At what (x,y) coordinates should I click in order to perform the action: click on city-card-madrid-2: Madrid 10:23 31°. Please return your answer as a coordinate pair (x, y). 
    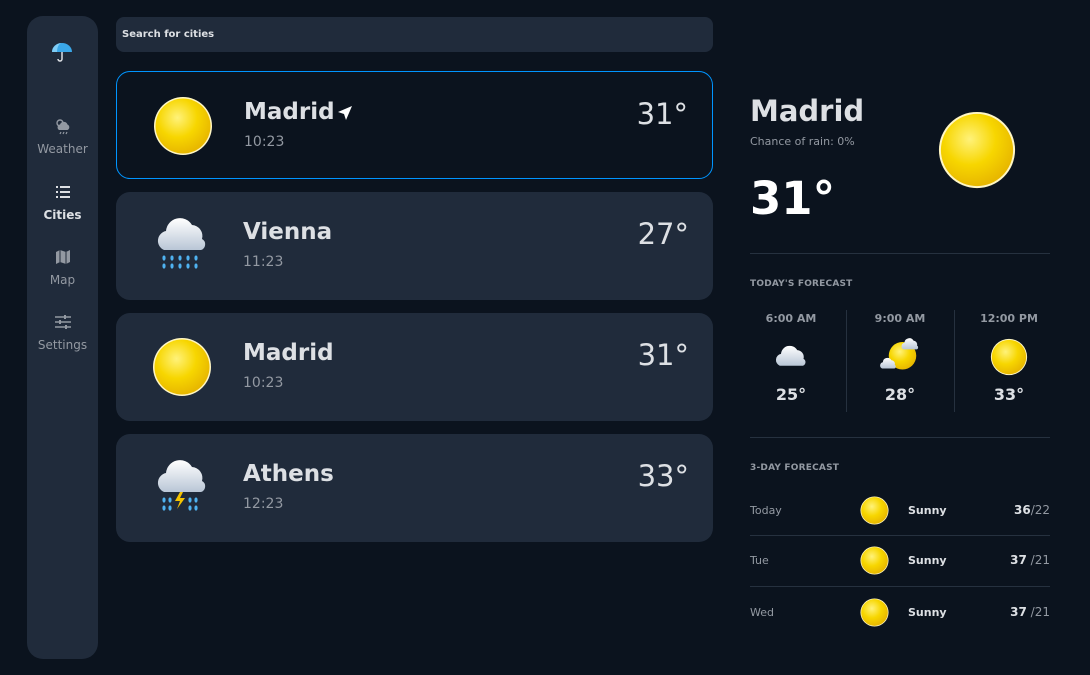
    Looking at the image, I should click on (414, 367).